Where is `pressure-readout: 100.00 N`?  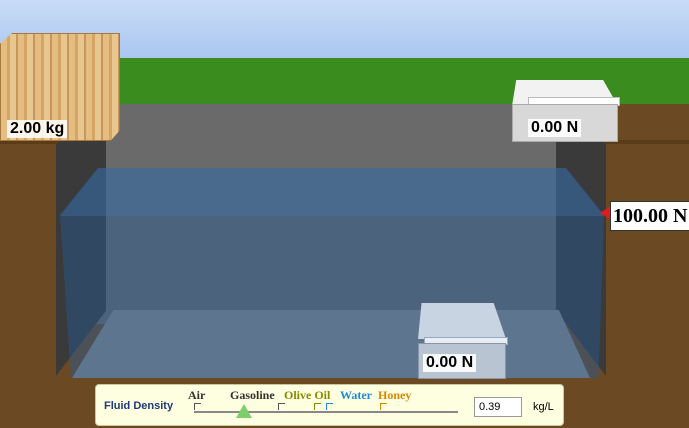 pressure-readout: 100.00 N is located at coordinates (649, 216).